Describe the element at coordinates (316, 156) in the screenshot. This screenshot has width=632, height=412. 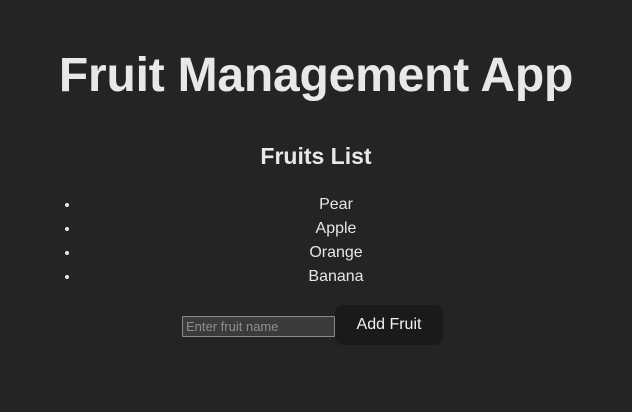
I see `fruits-list-heading: Fruits List` at that location.